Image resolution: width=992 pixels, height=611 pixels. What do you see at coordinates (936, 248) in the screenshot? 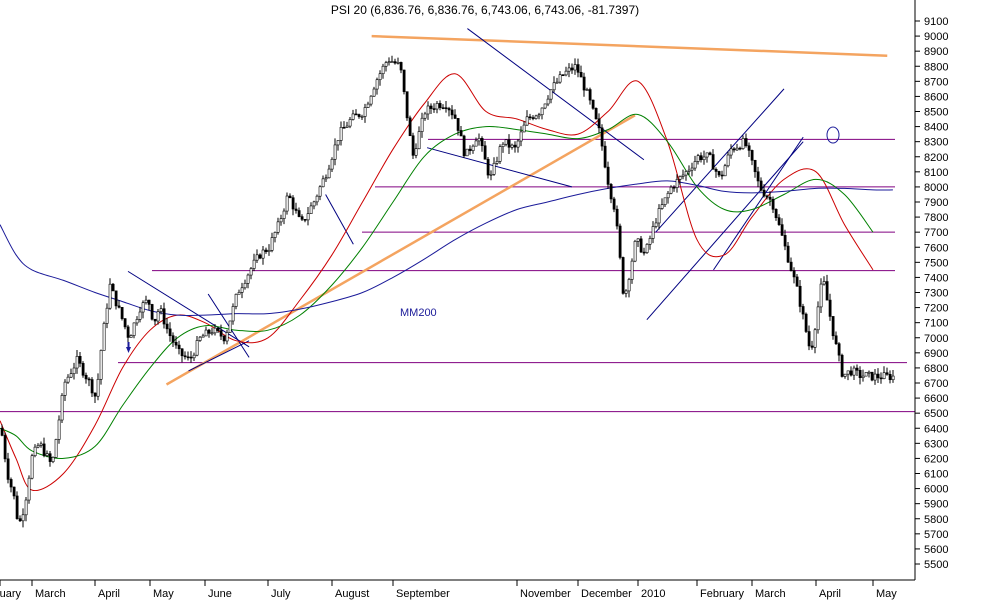
I see `y-tick-label: 7600` at bounding box center [936, 248].